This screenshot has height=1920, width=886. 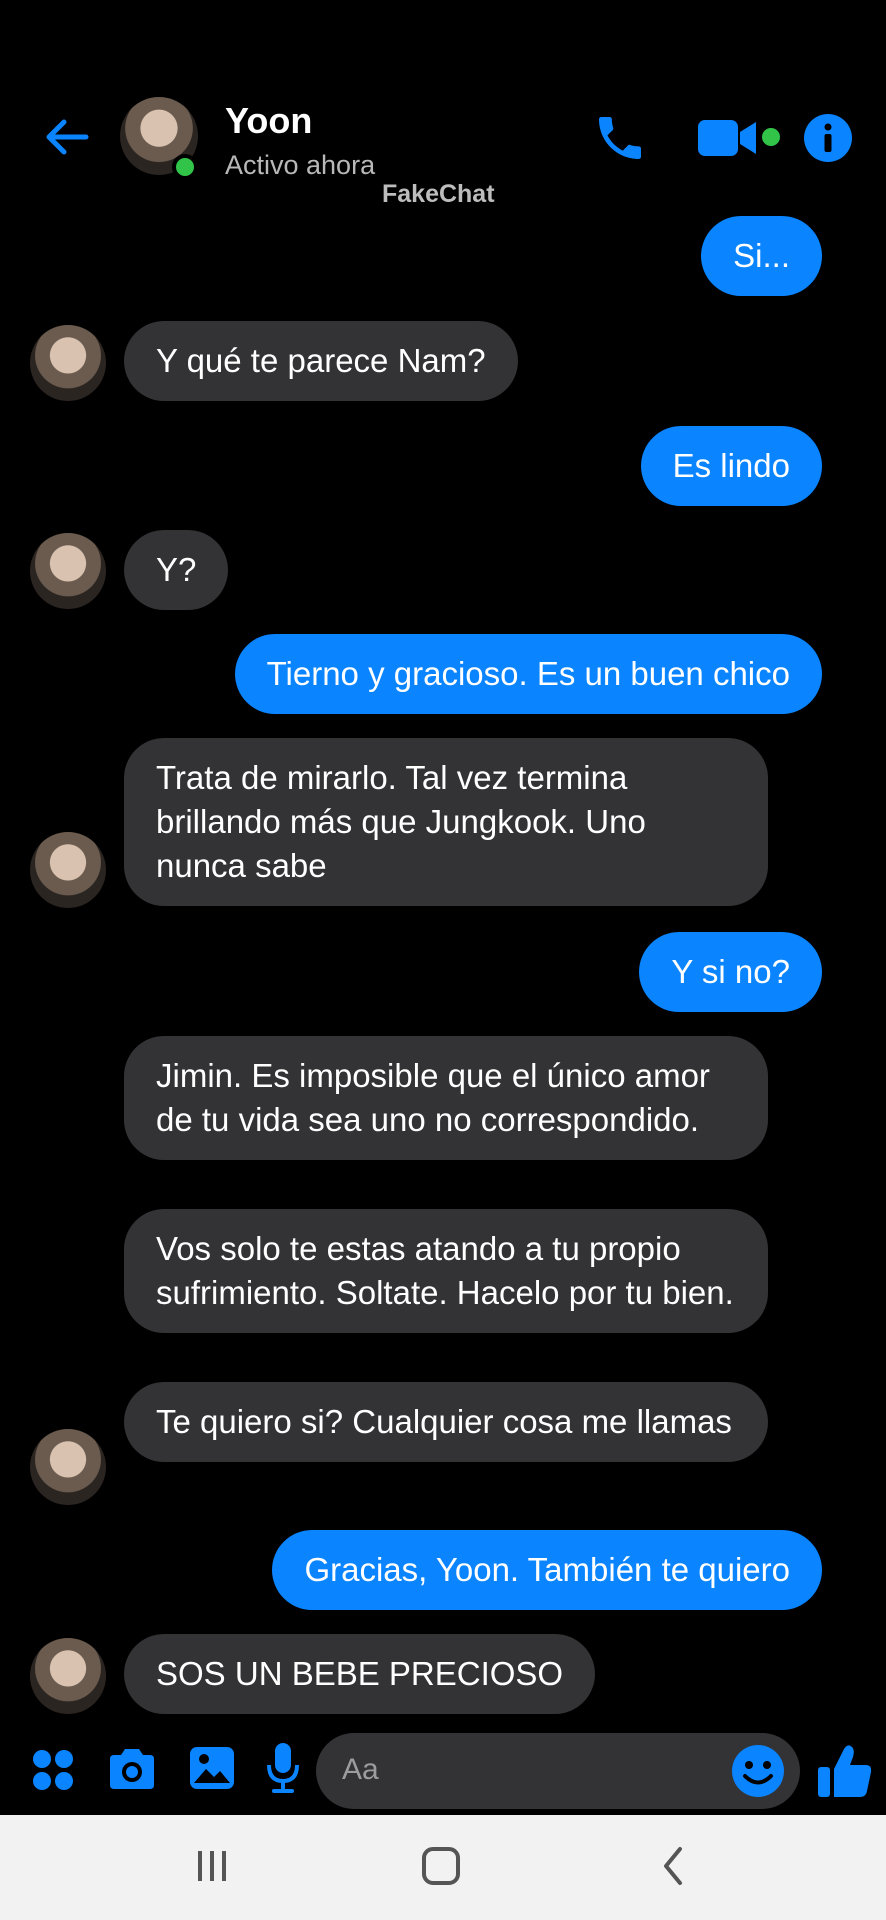 I want to click on camera-icon, so click(x=132, y=1769).